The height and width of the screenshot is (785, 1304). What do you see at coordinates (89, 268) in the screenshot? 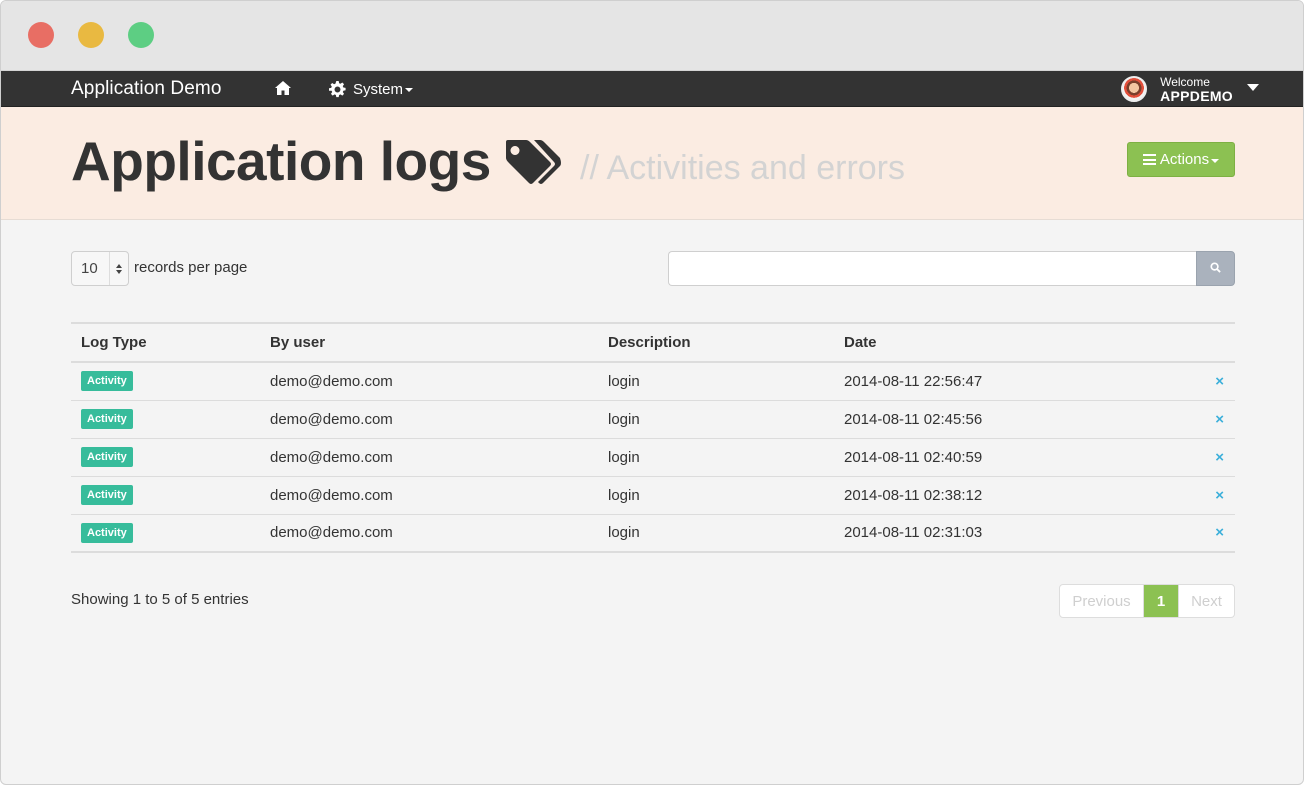
I see `records-per-page-value: 10` at bounding box center [89, 268].